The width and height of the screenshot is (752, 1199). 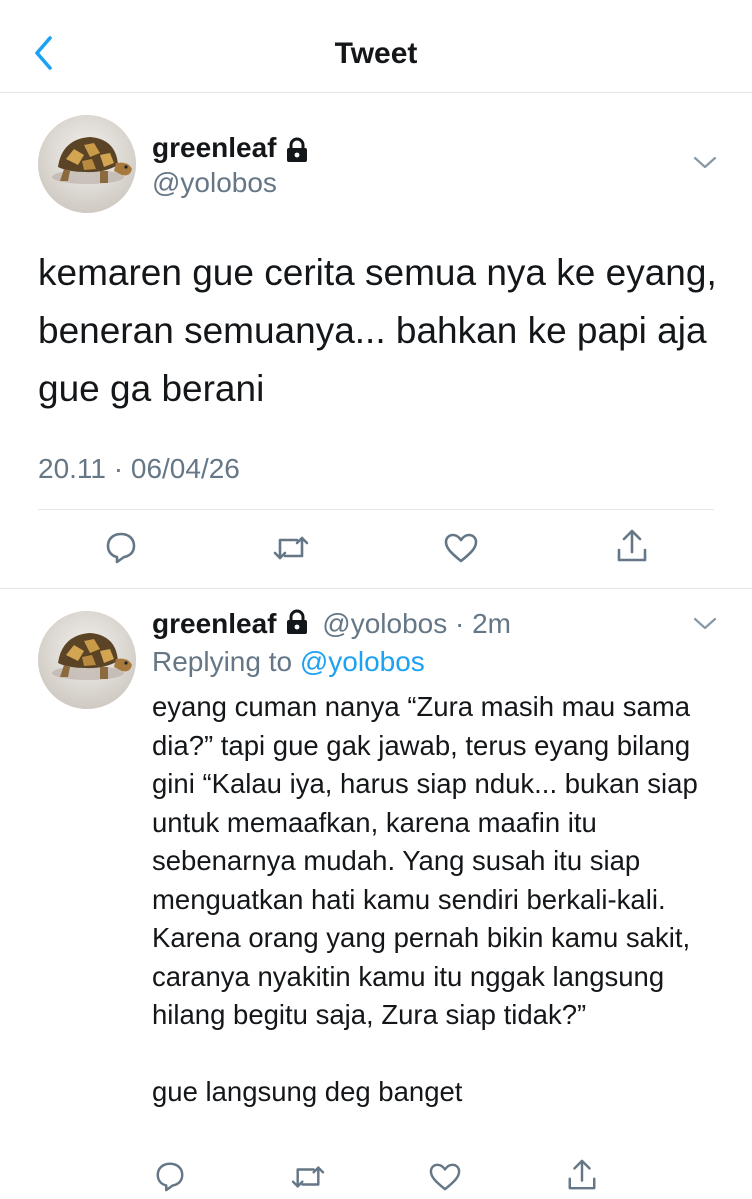 I want to click on user-handle: @yolobos, so click(x=214, y=183).